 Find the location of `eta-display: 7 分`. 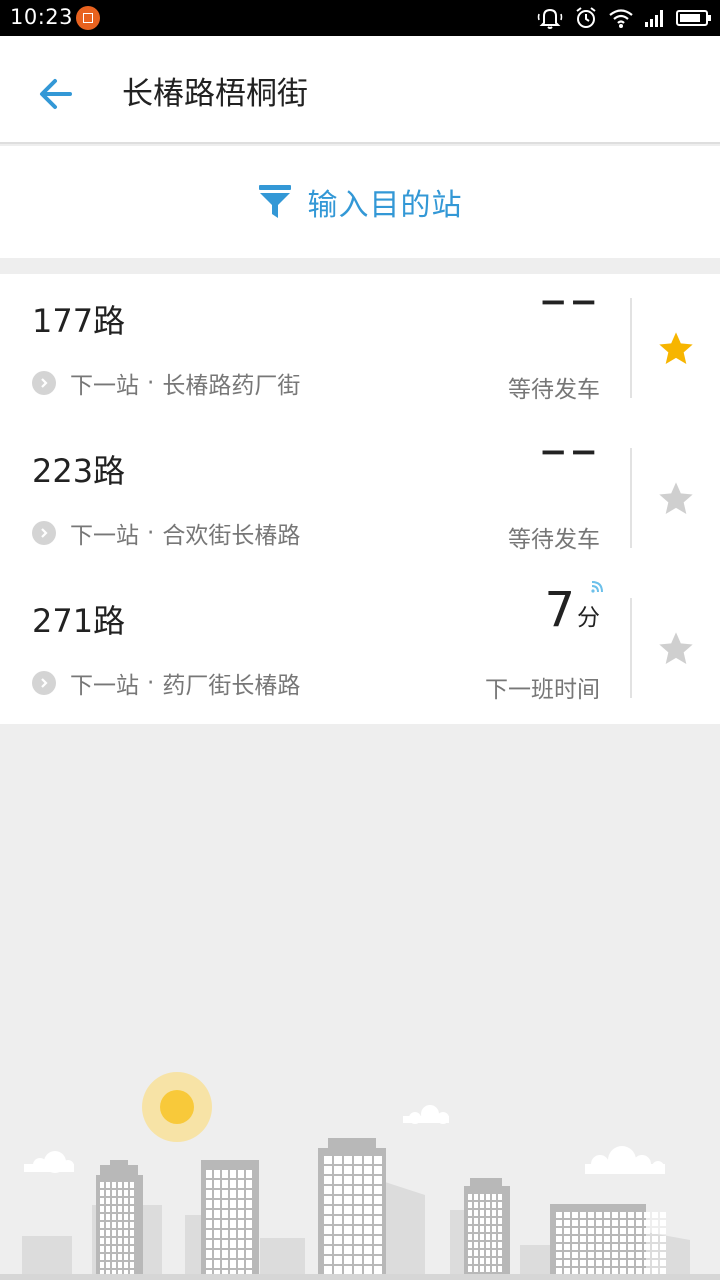

eta-display: 7 分 is located at coordinates (573, 609).